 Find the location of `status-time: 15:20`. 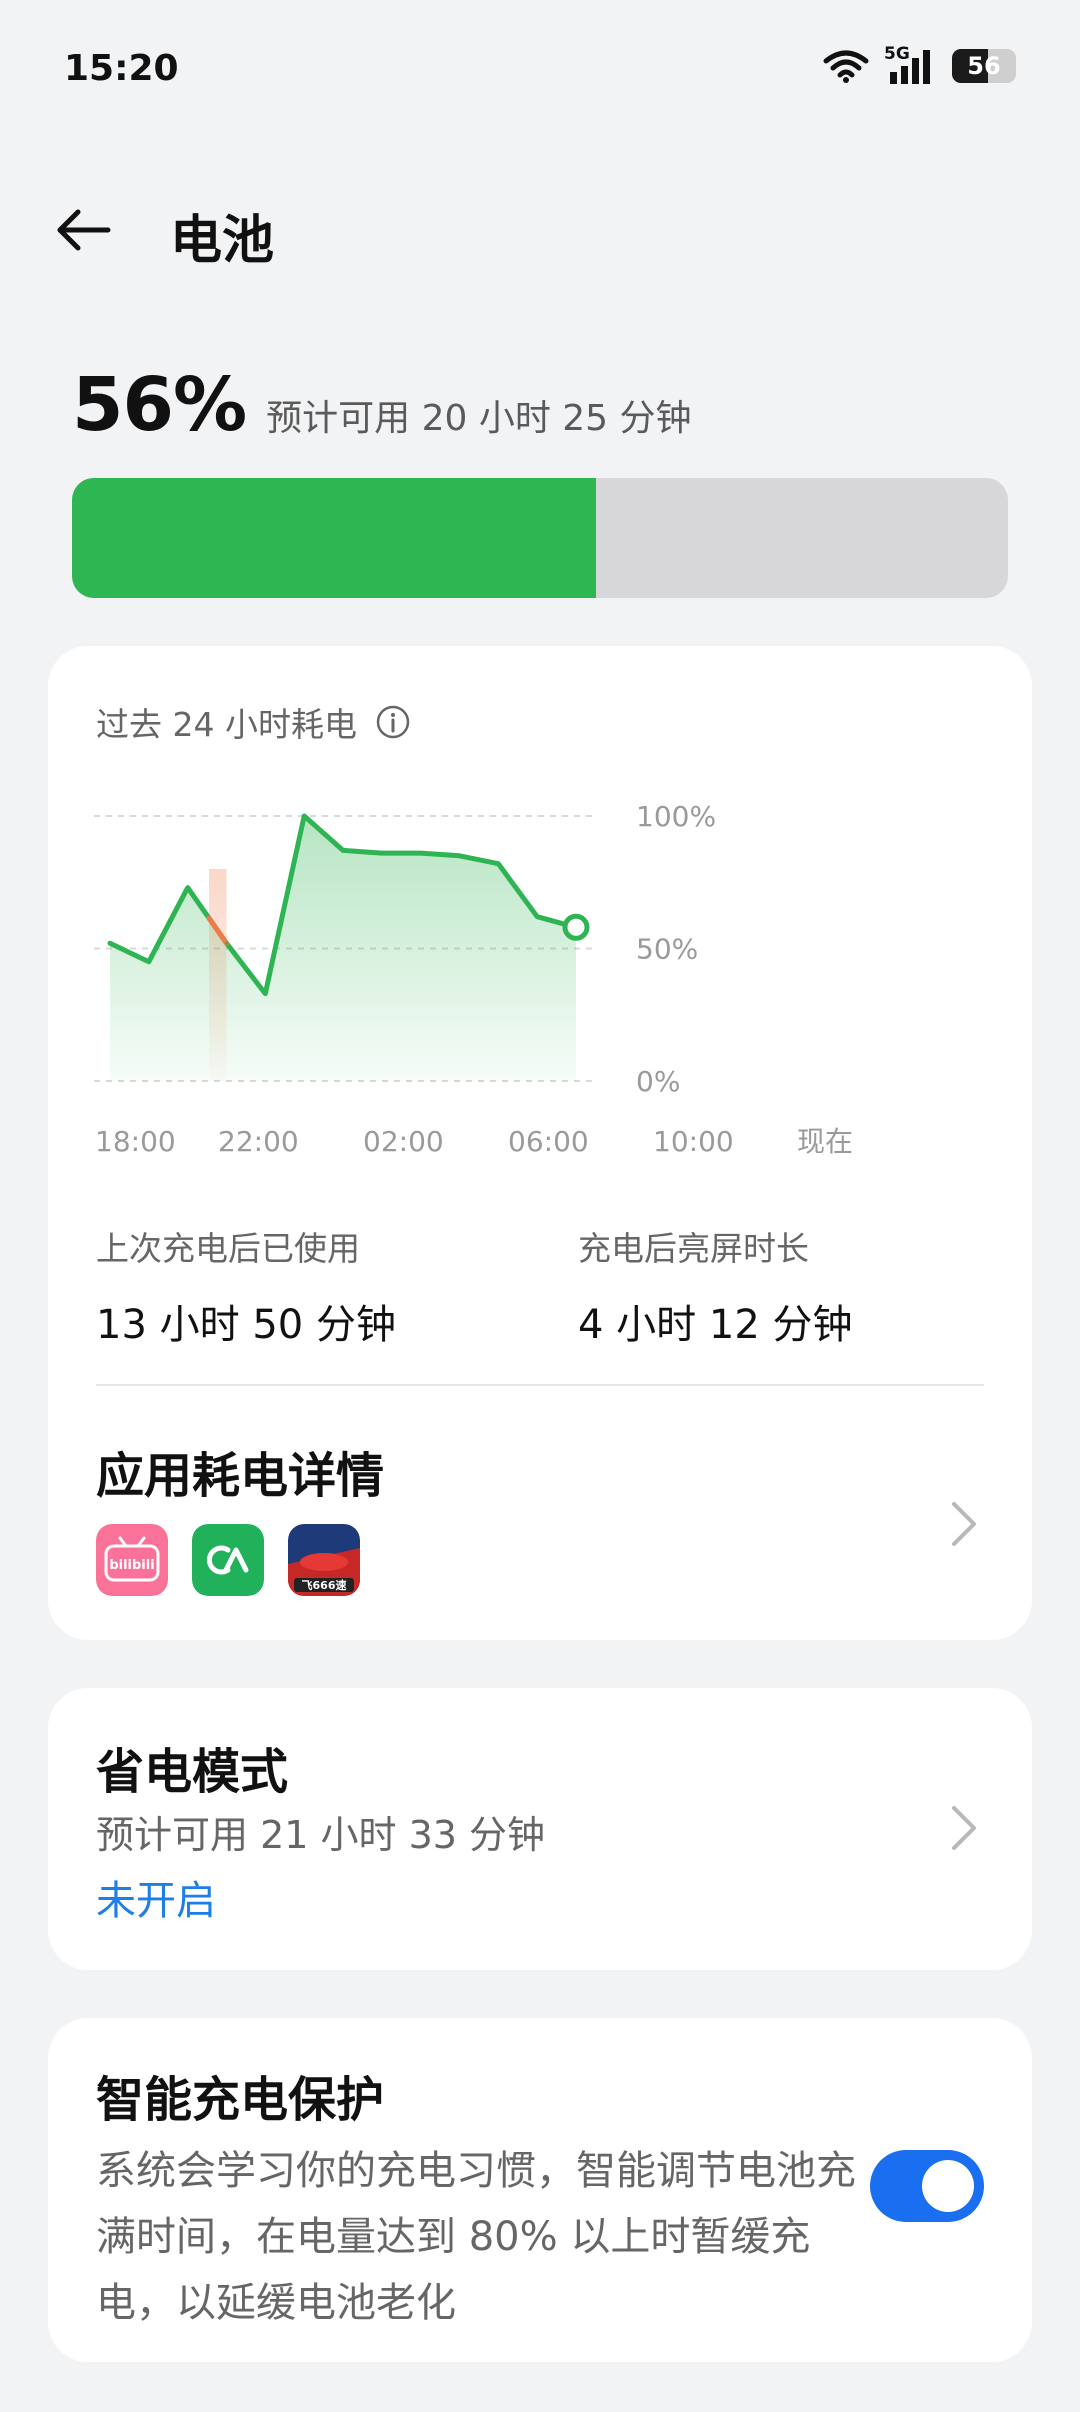

status-time: 15:20 is located at coordinates (121, 68).